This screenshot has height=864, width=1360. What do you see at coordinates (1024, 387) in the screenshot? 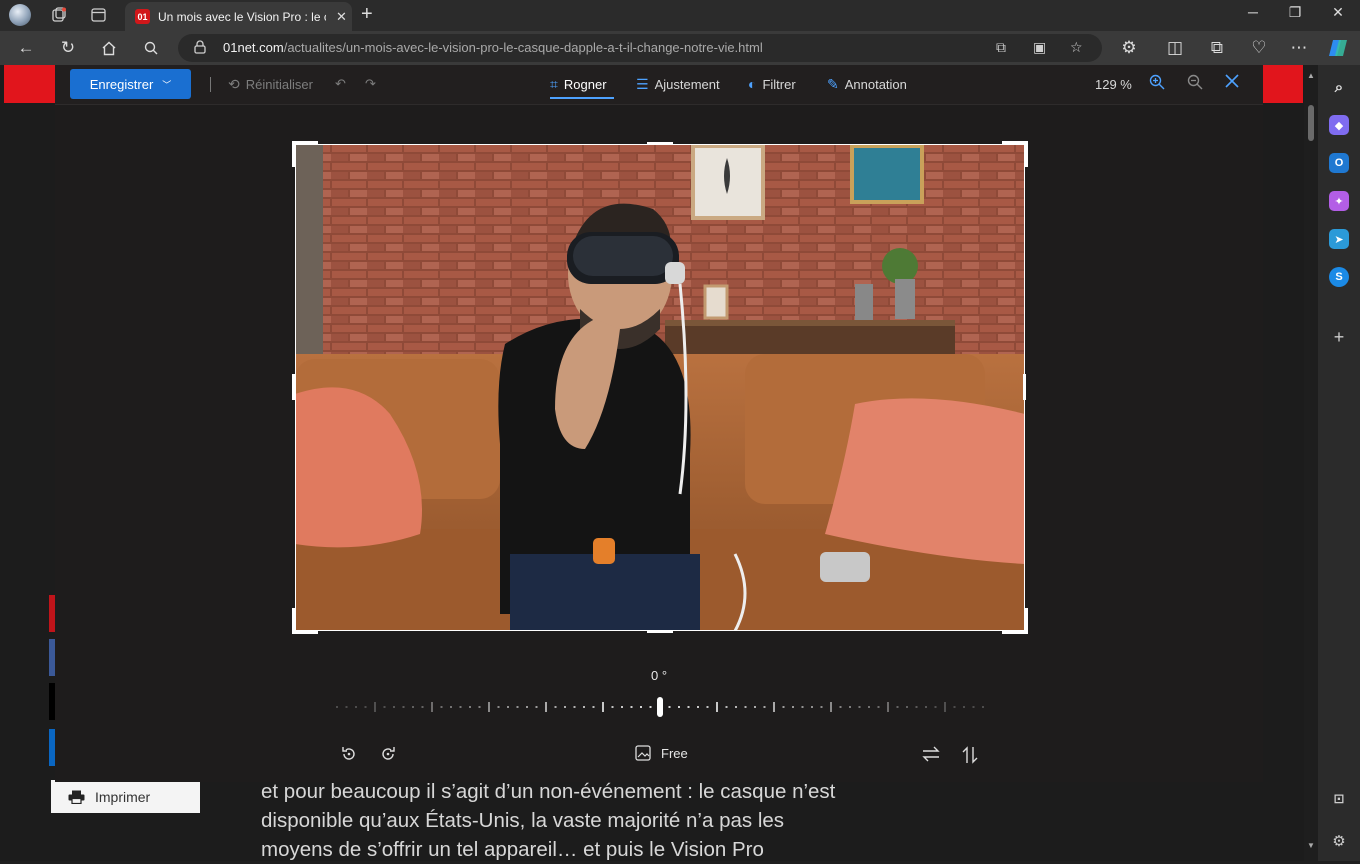
I see `crop-handle-right` at bounding box center [1024, 387].